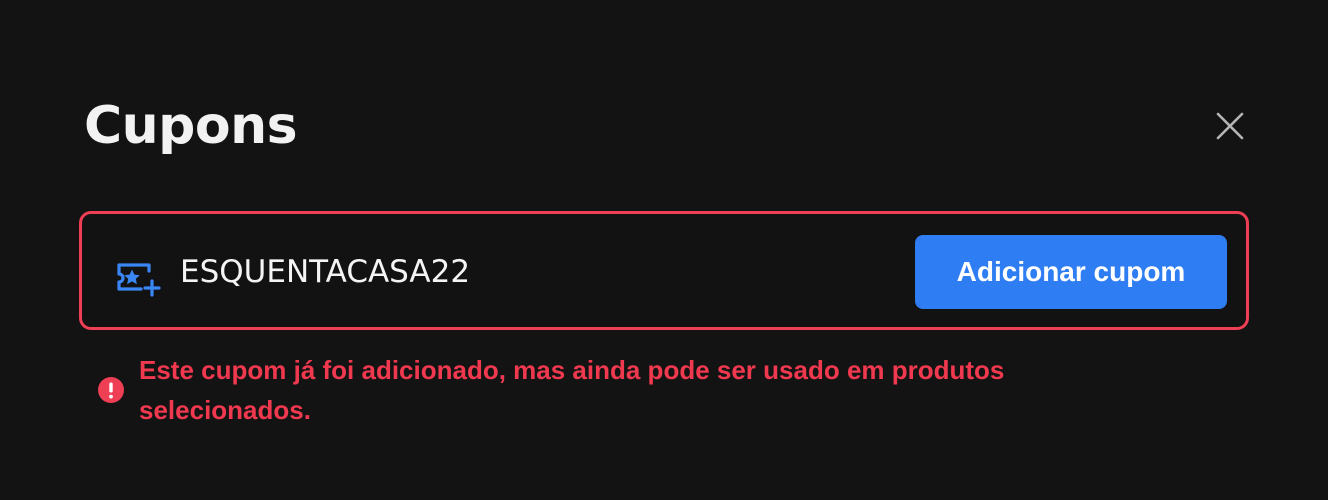 This screenshot has height=500, width=1328. Describe the element at coordinates (1071, 272) in the screenshot. I see `add-coupon-button: Adicionar cupom` at that location.